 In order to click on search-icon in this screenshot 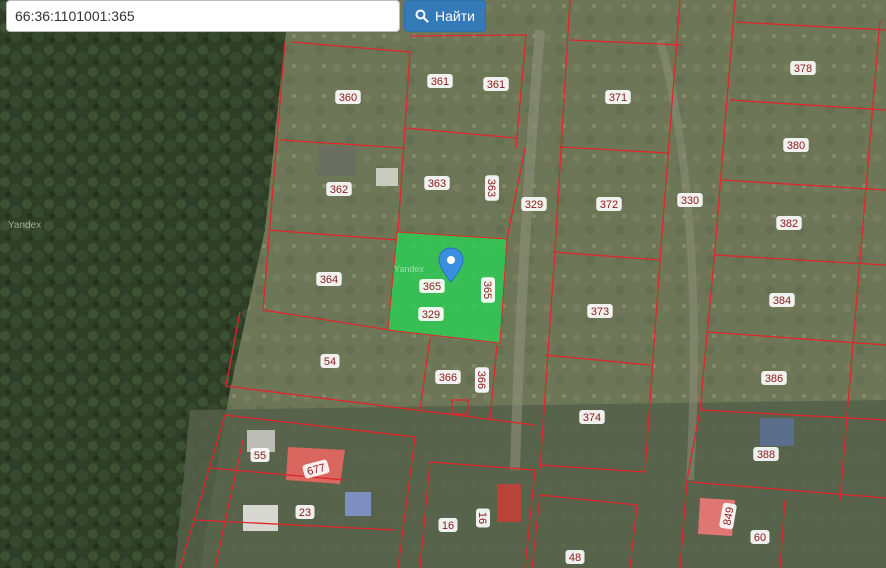, I will do `click(422, 16)`.